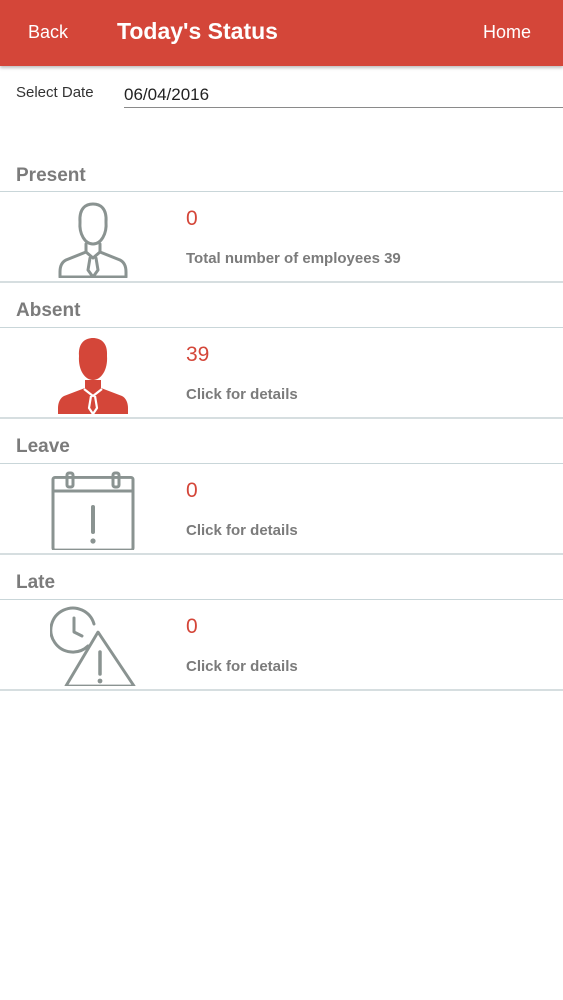 The image size is (563, 1000). What do you see at coordinates (48, 310) in the screenshot?
I see `absent-section-title: Absent` at bounding box center [48, 310].